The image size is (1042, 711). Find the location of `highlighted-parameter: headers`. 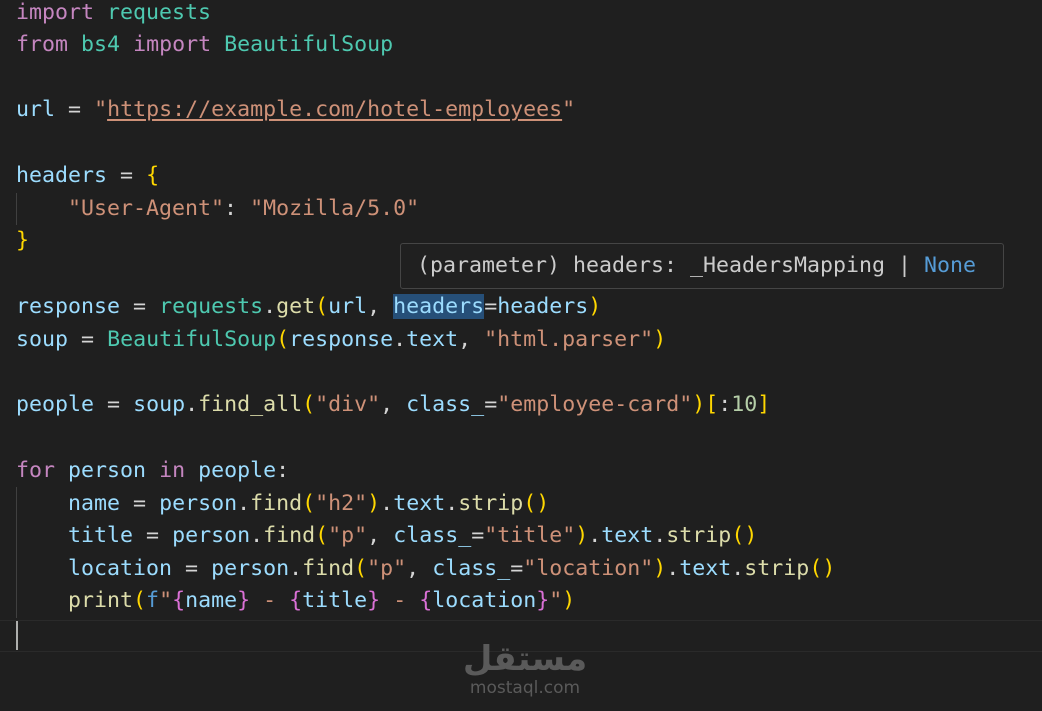

highlighted-parameter: headers is located at coordinates (439, 306).